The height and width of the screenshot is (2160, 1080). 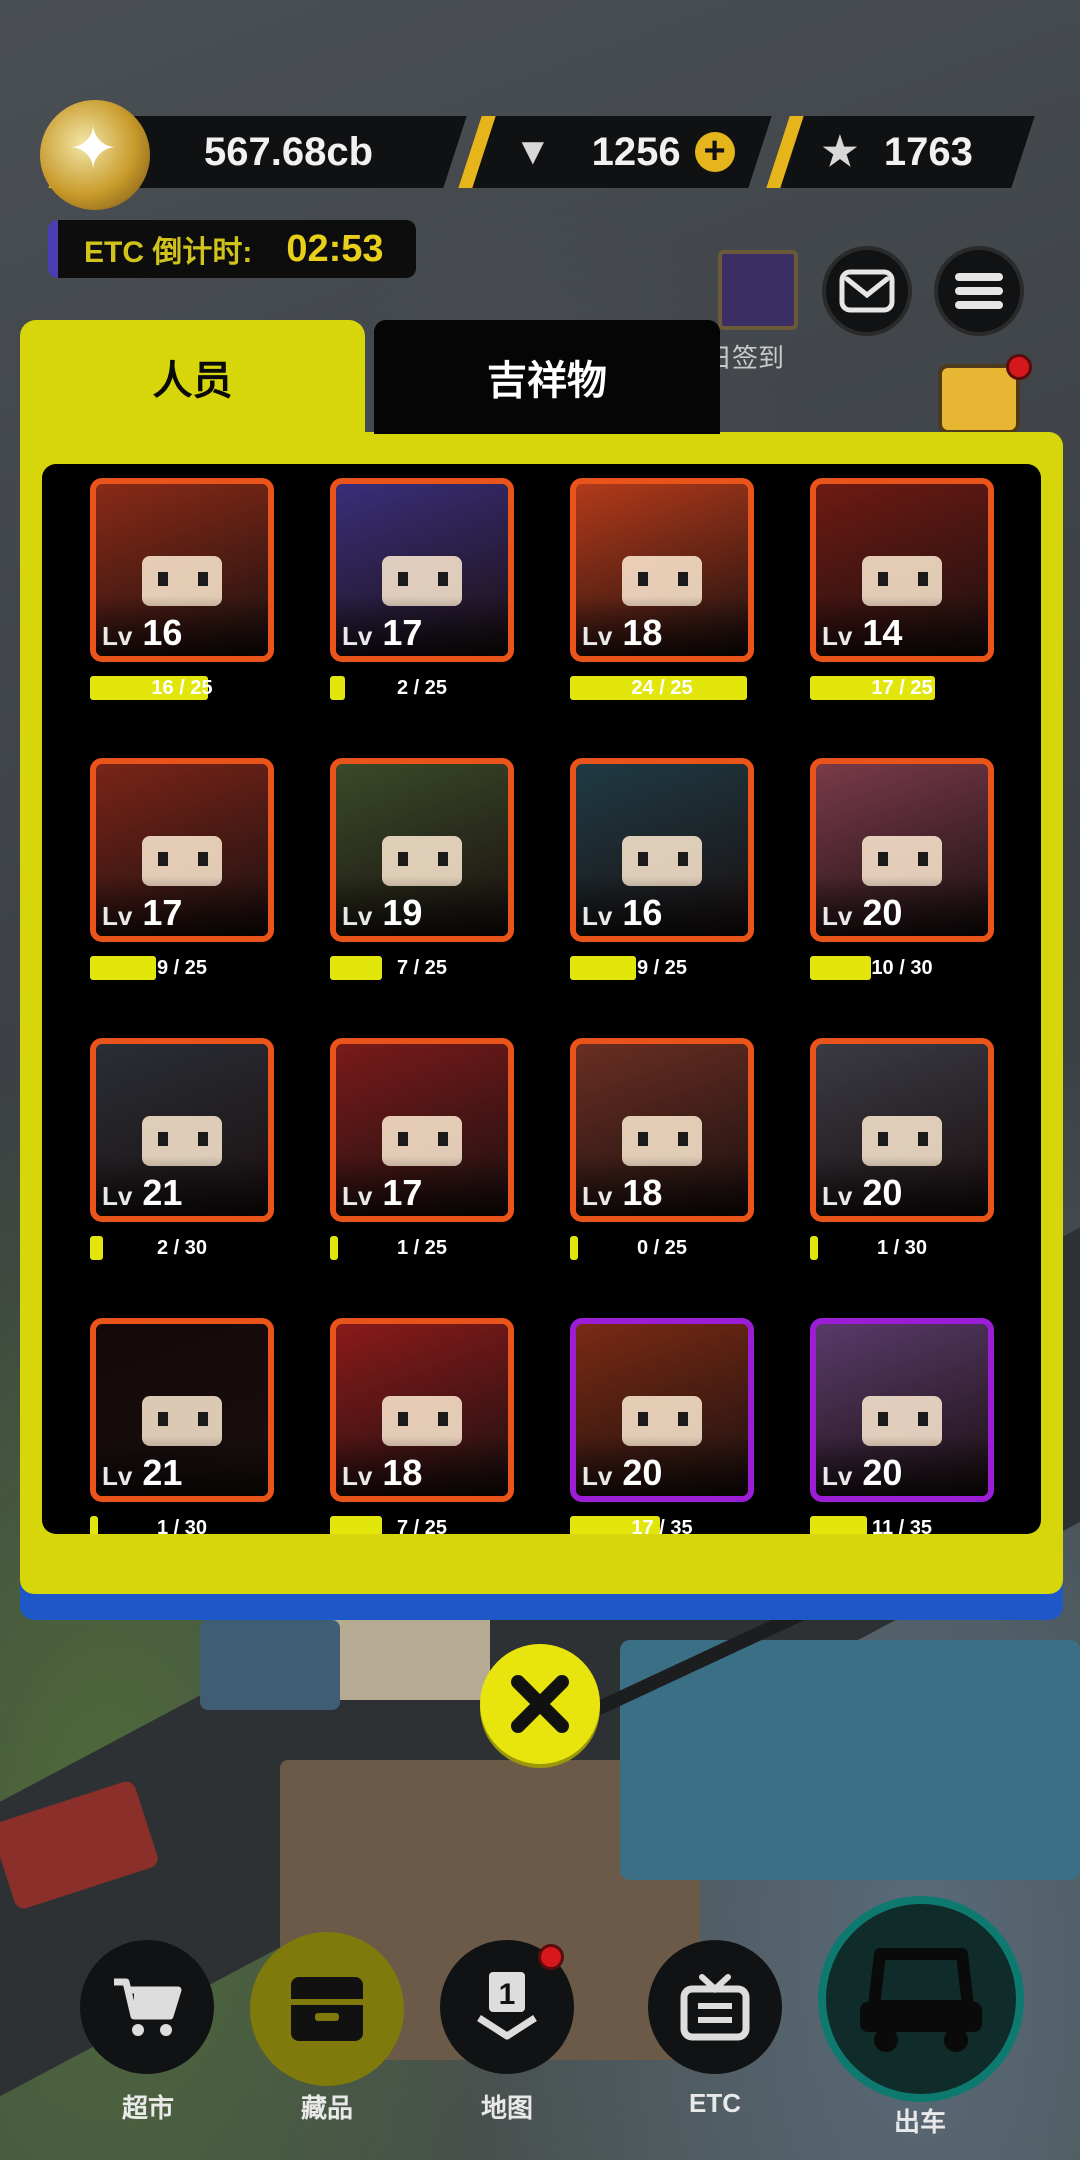 I want to click on upgrade-progress-bar: 17 / 35, so click(x=662, y=1525).